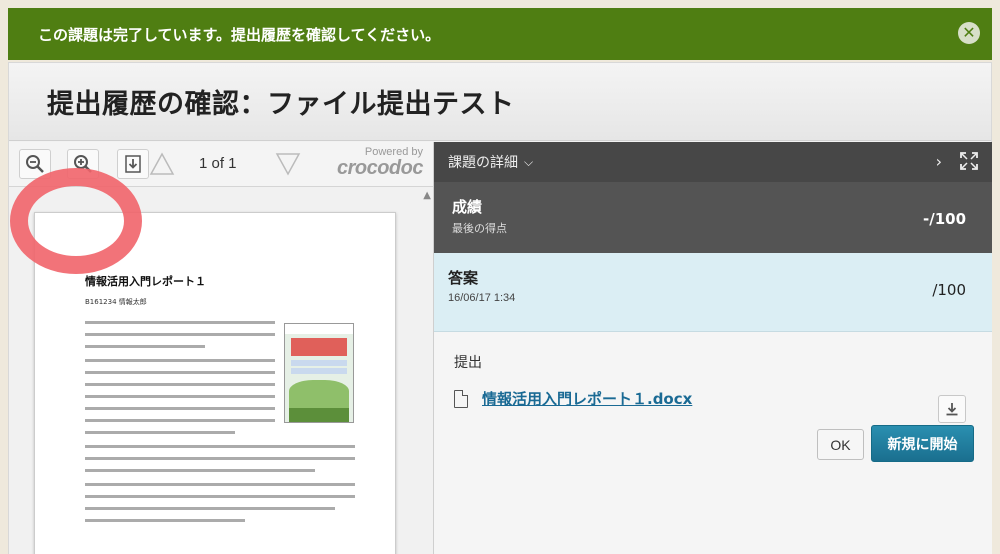 The height and width of the screenshot is (554, 1000). I want to click on submission-label: 提出, so click(468, 363).